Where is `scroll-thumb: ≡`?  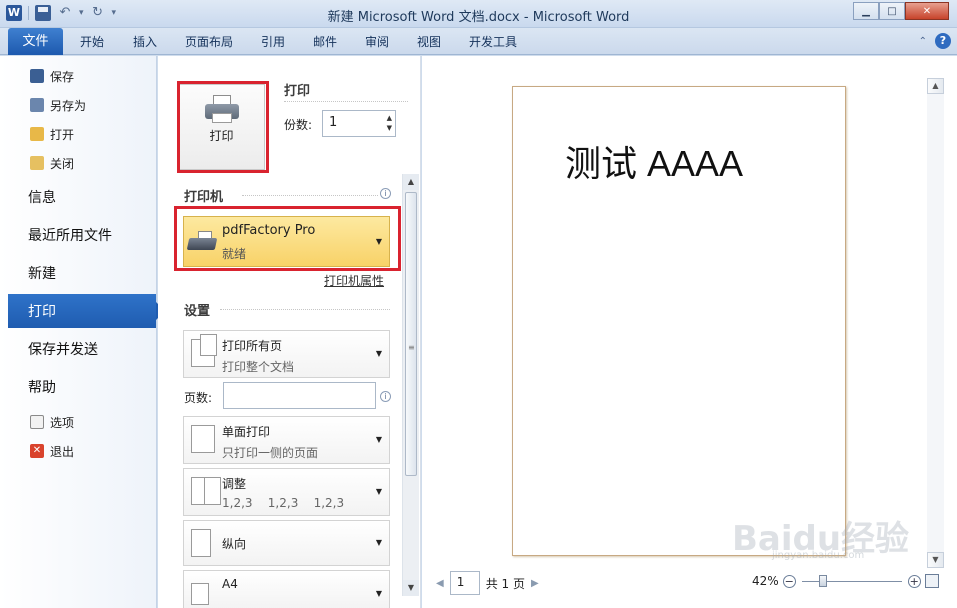
scroll-thumb: ≡ is located at coordinates (411, 334).